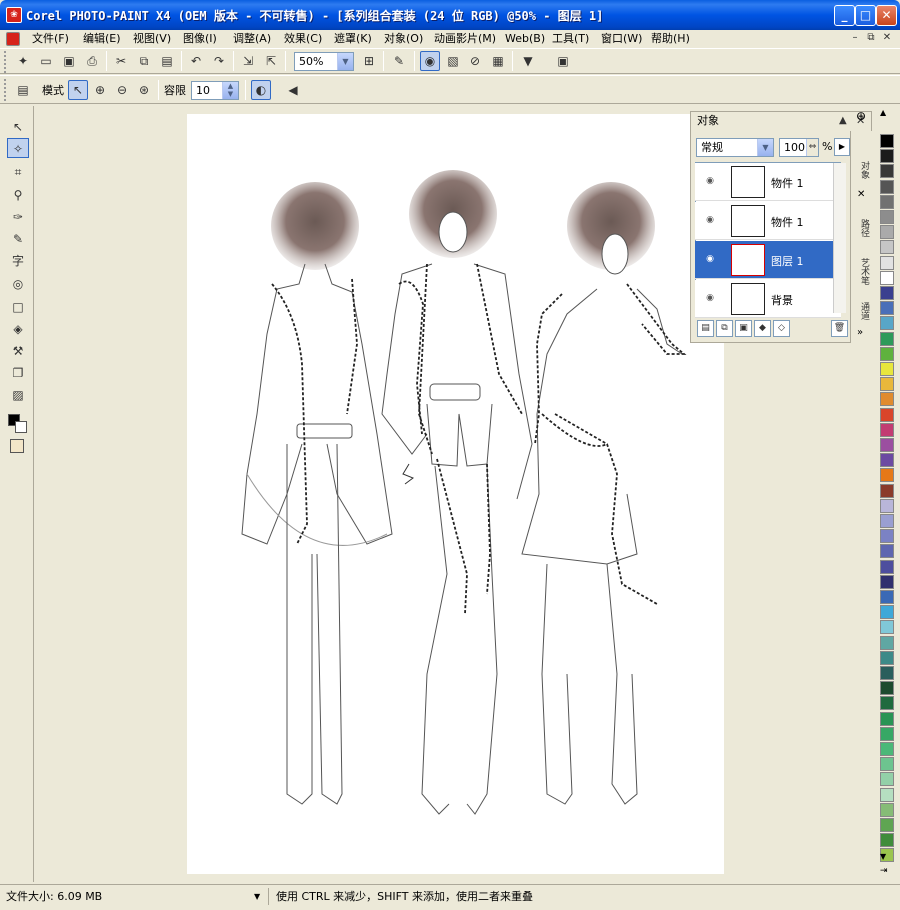  Describe the element at coordinates (862, 271) in the screenshot. I see `tab-artistic-media: 艺术笔` at that location.